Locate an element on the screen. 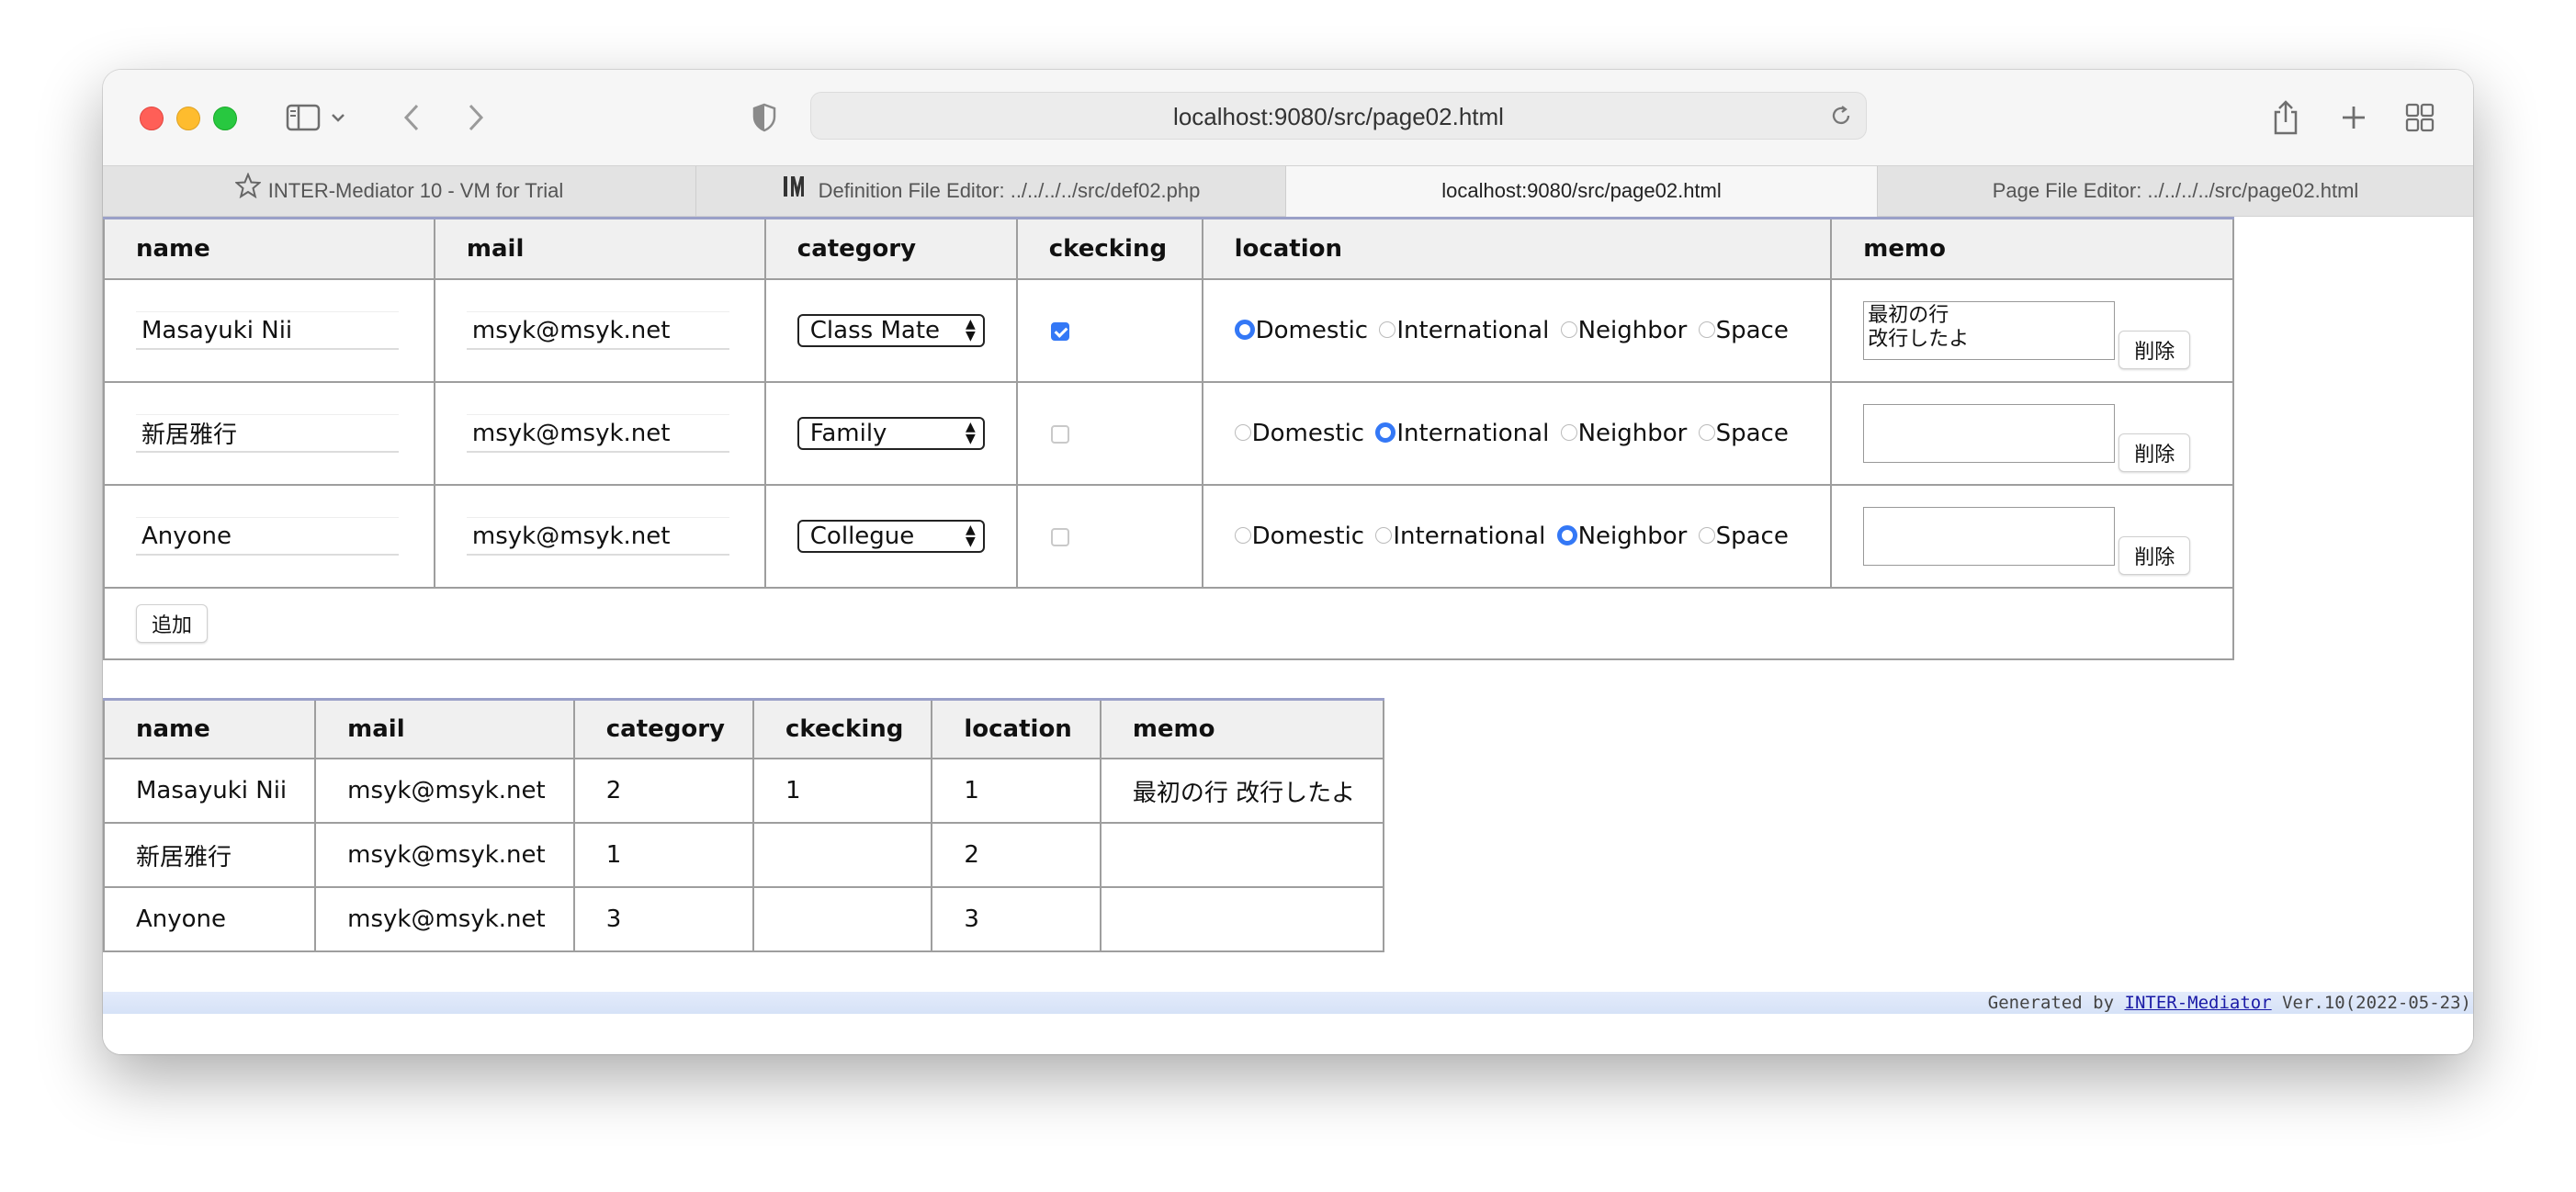  privacy-shield-icon is located at coordinates (764, 117).